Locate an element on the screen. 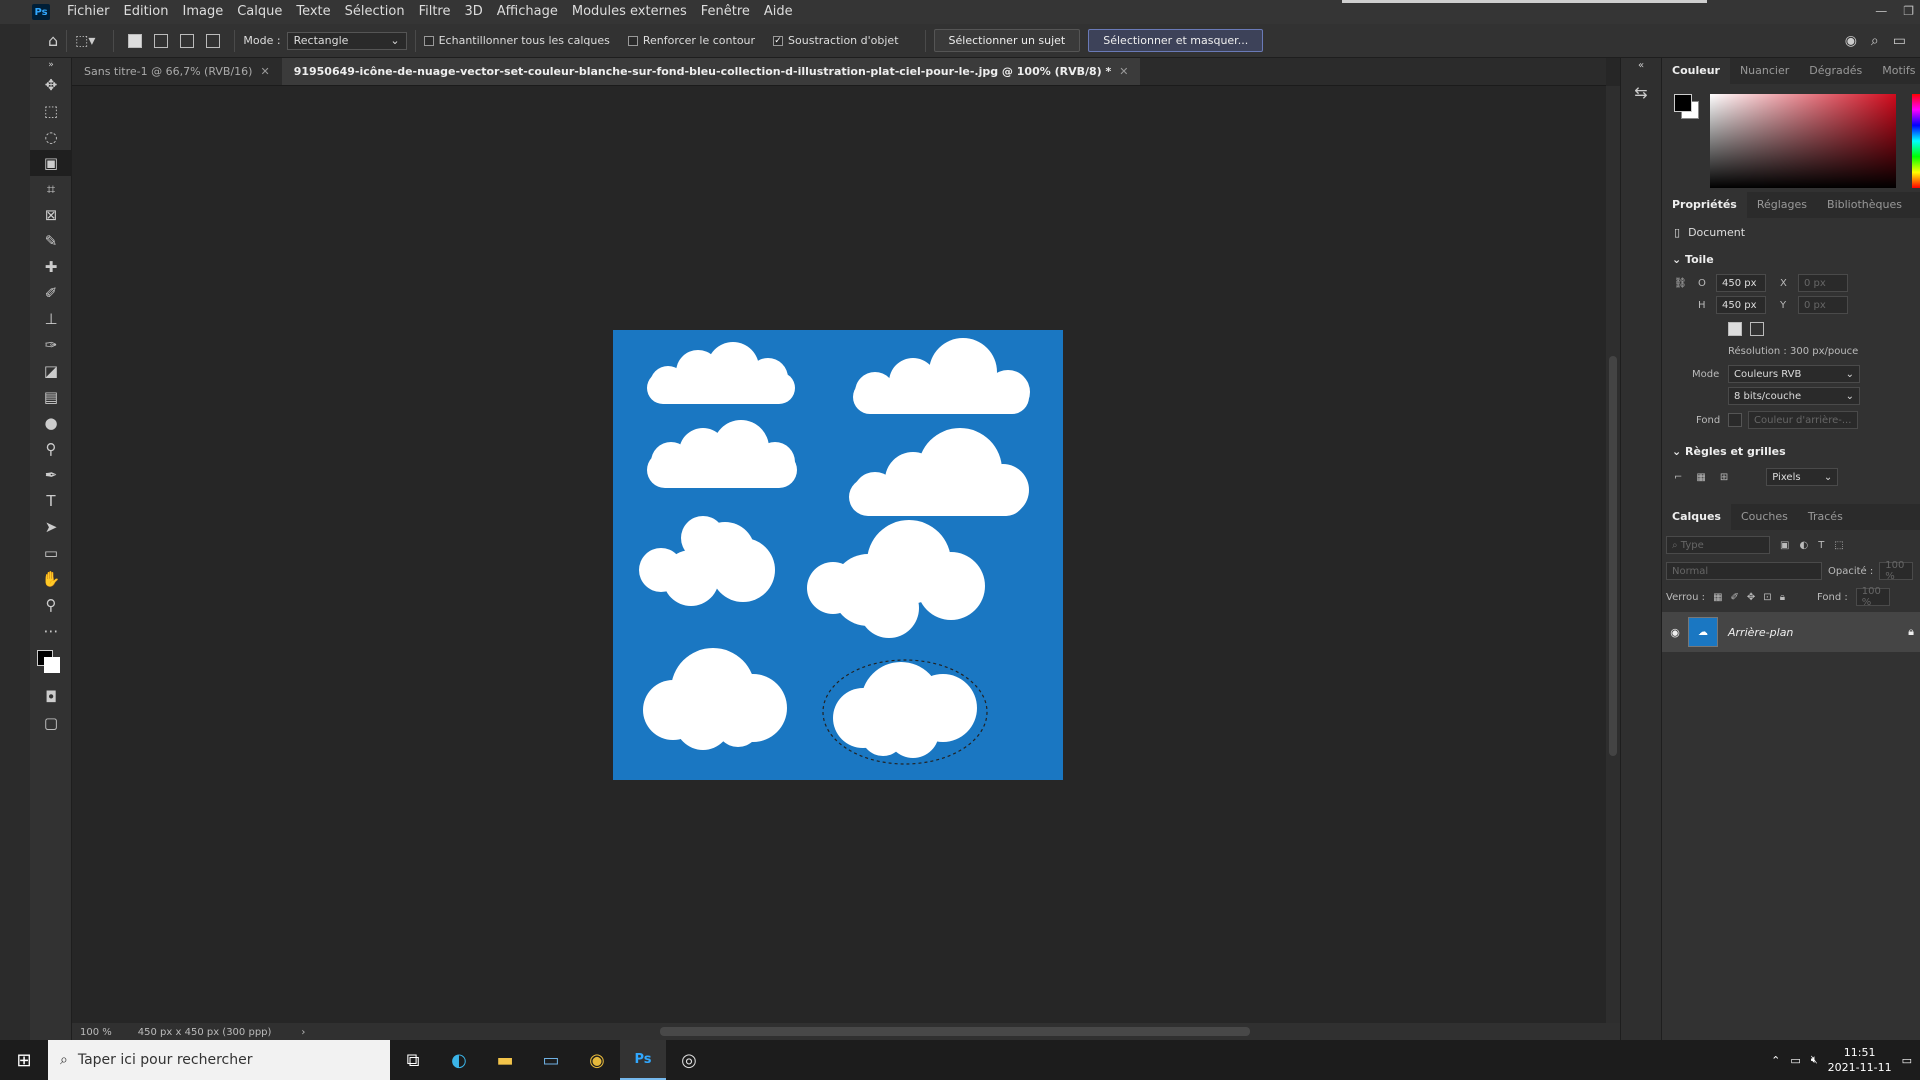 The width and height of the screenshot is (1920, 1080). edge-icon: ◐ is located at coordinates (459, 1060).